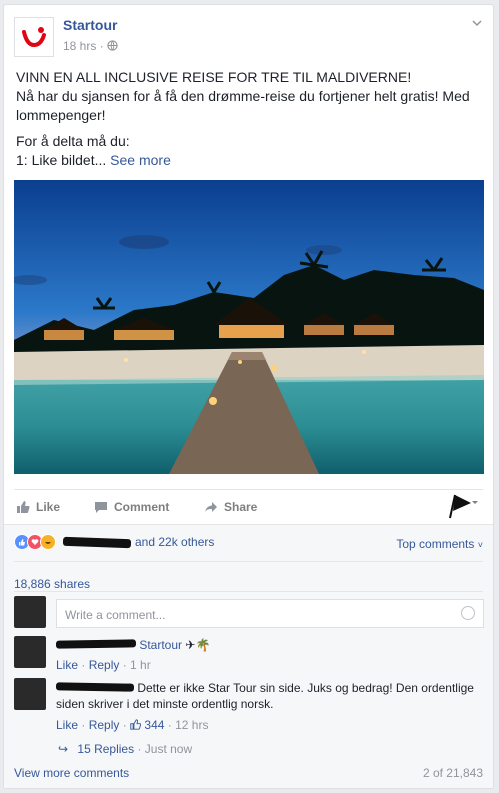  Describe the element at coordinates (101, 507) in the screenshot. I see `comment-icon` at that location.